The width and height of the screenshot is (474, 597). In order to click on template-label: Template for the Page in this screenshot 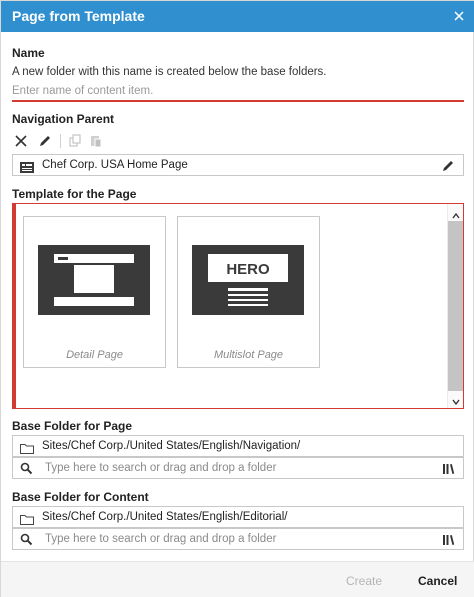, I will do `click(74, 194)`.